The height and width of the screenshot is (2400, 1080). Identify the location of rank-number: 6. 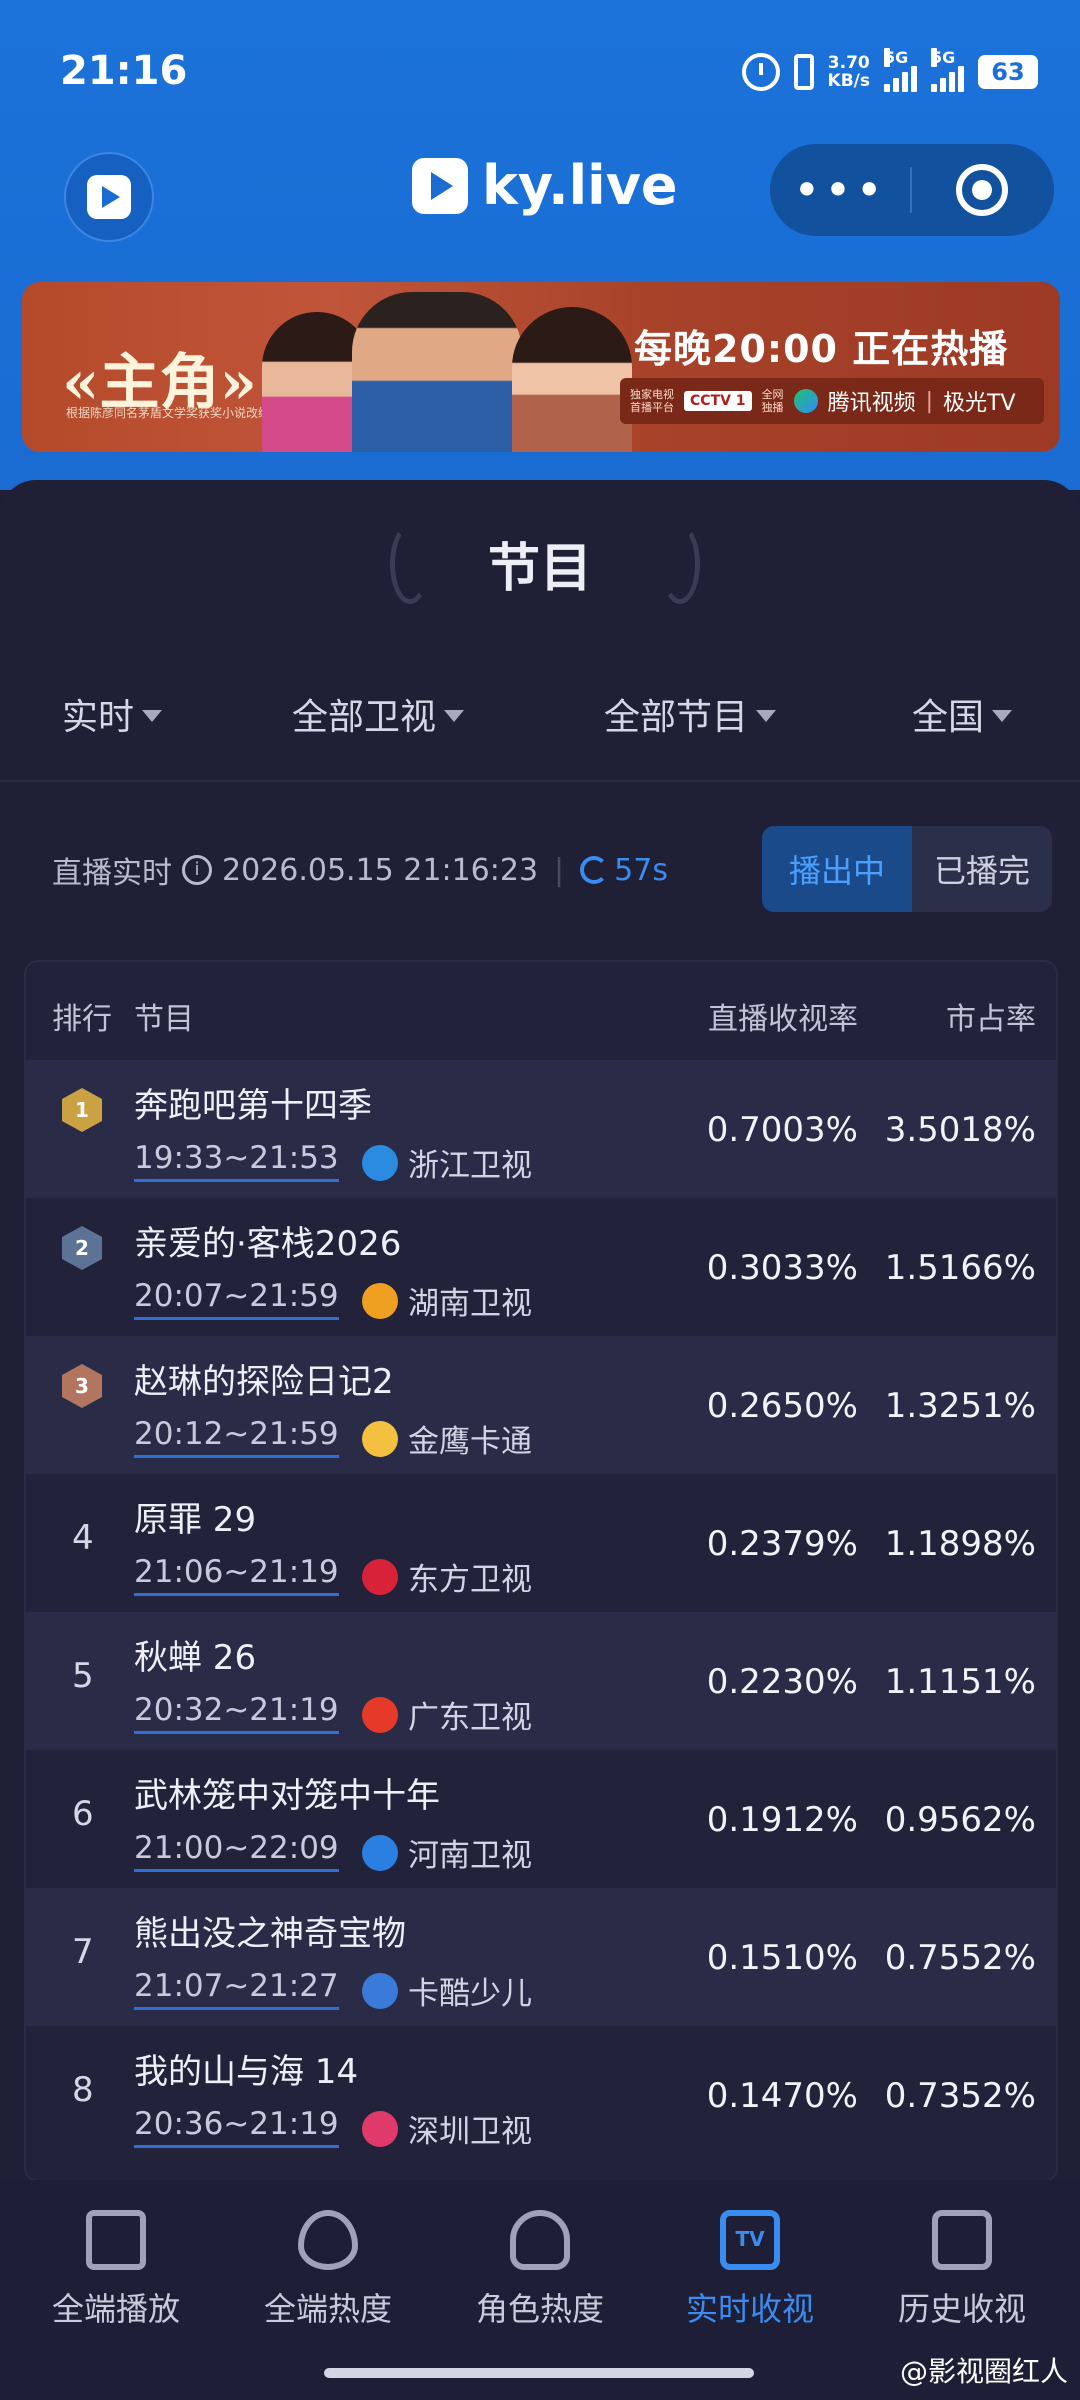
(83, 1814).